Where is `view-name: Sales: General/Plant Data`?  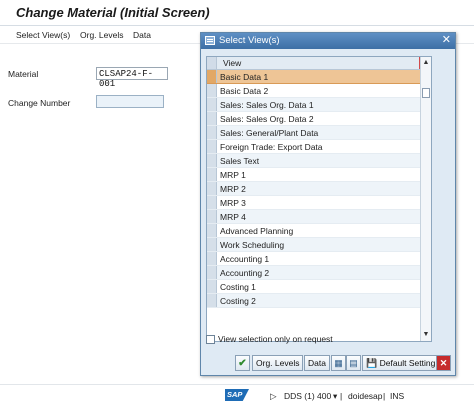 view-name: Sales: General/Plant Data is located at coordinates (269, 133).